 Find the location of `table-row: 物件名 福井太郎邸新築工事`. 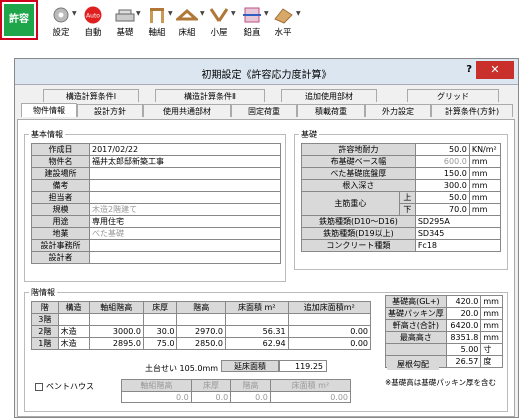

table-row: 物件名 福井太郎邸新築工事 is located at coordinates (156, 161).